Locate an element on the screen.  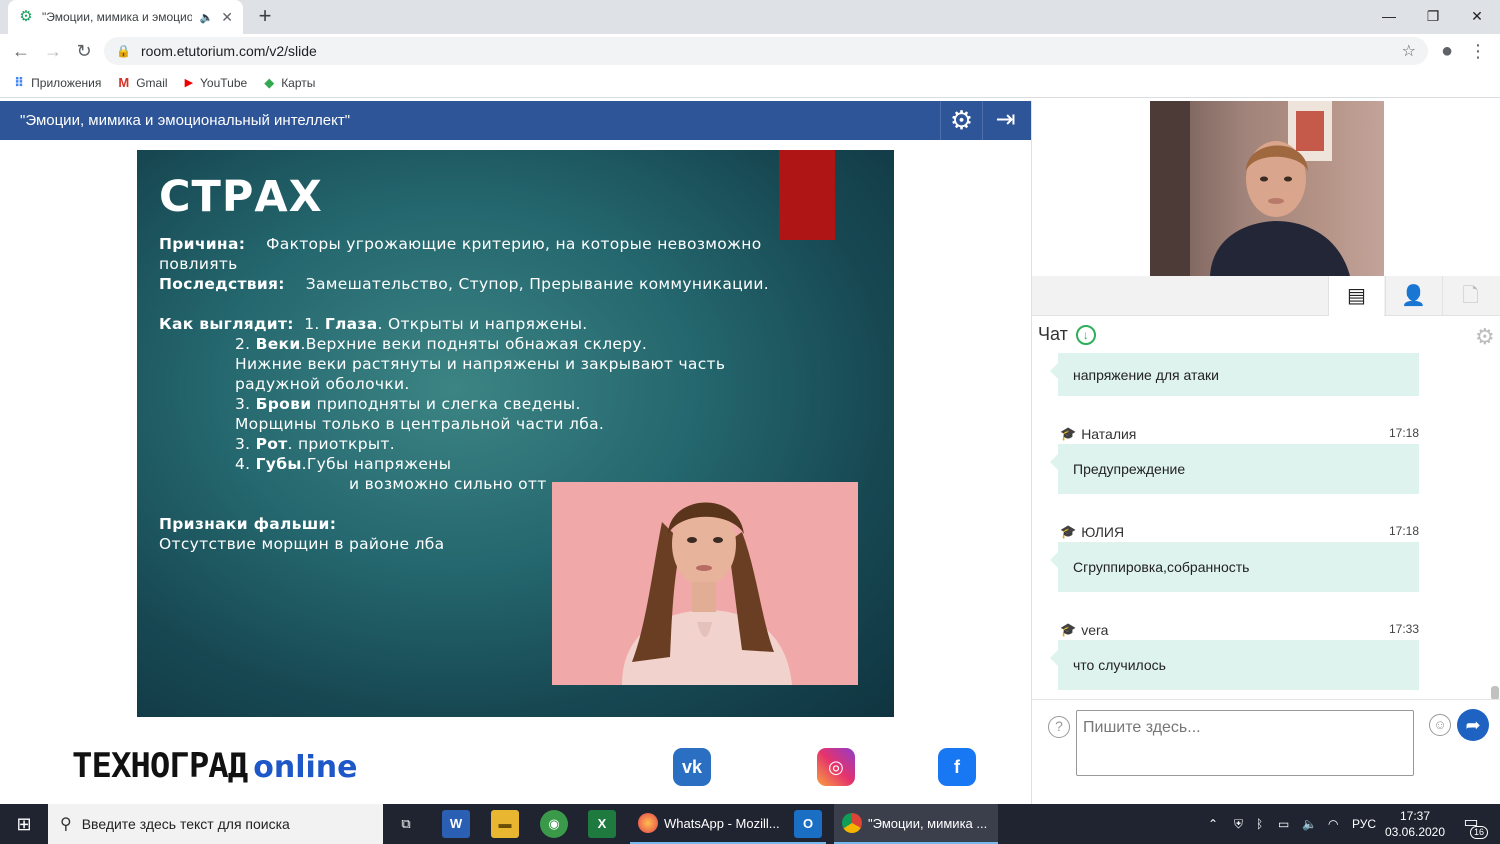
slide-looks-3: 3. Брови приподняты и слегка сведены. is located at coordinates (408, 404).